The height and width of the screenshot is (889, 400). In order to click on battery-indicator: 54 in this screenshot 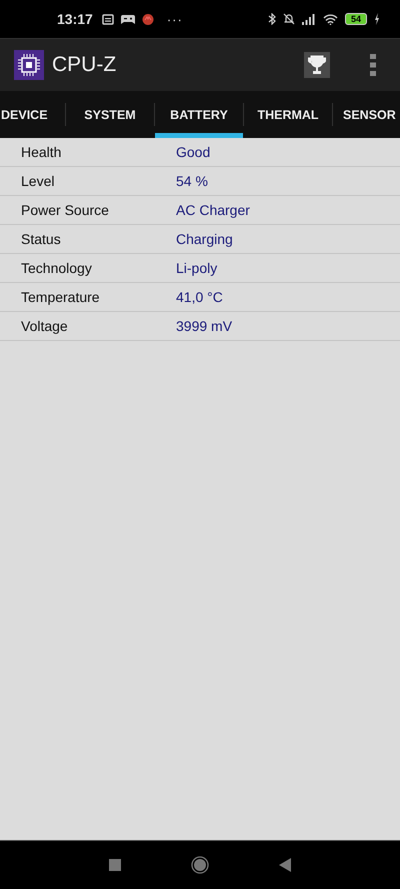, I will do `click(355, 19)`.